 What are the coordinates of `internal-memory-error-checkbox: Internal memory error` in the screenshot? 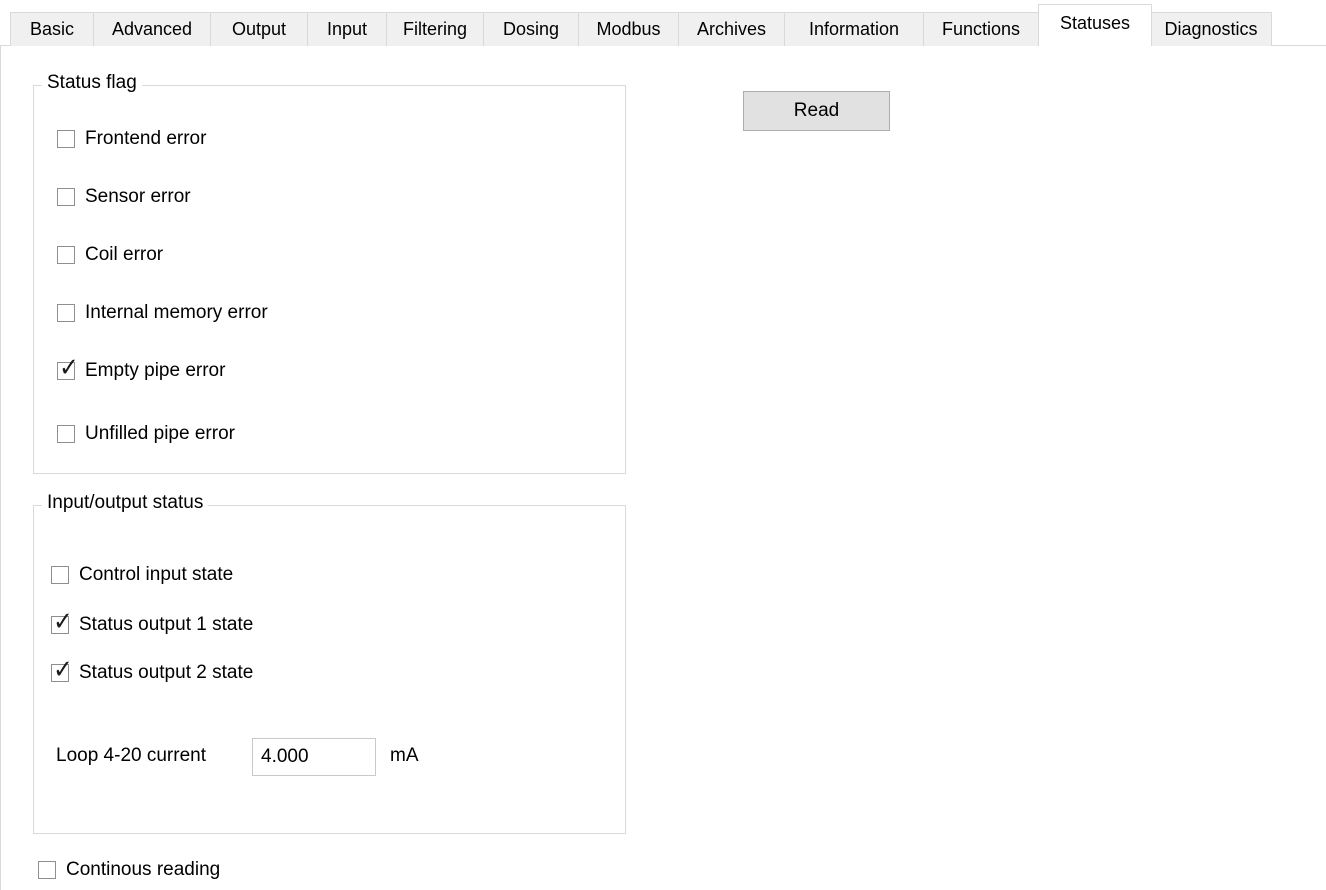 It's located at (162, 313).